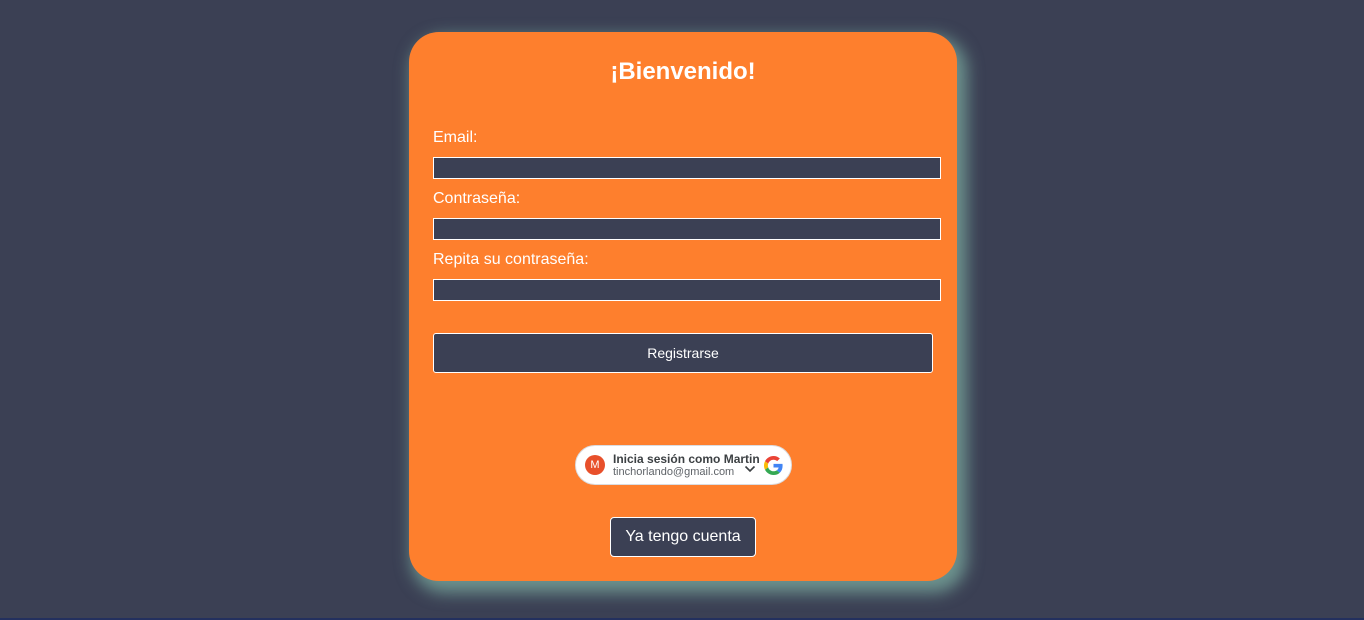 This screenshot has width=1364, height=620. I want to click on password-field, so click(687, 229).